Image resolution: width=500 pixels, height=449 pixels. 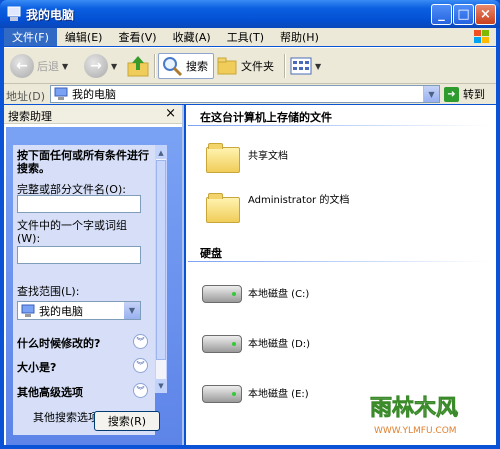 What do you see at coordinates (96, 66) in the screenshot?
I see `forward-arrow-icon: →` at bounding box center [96, 66].